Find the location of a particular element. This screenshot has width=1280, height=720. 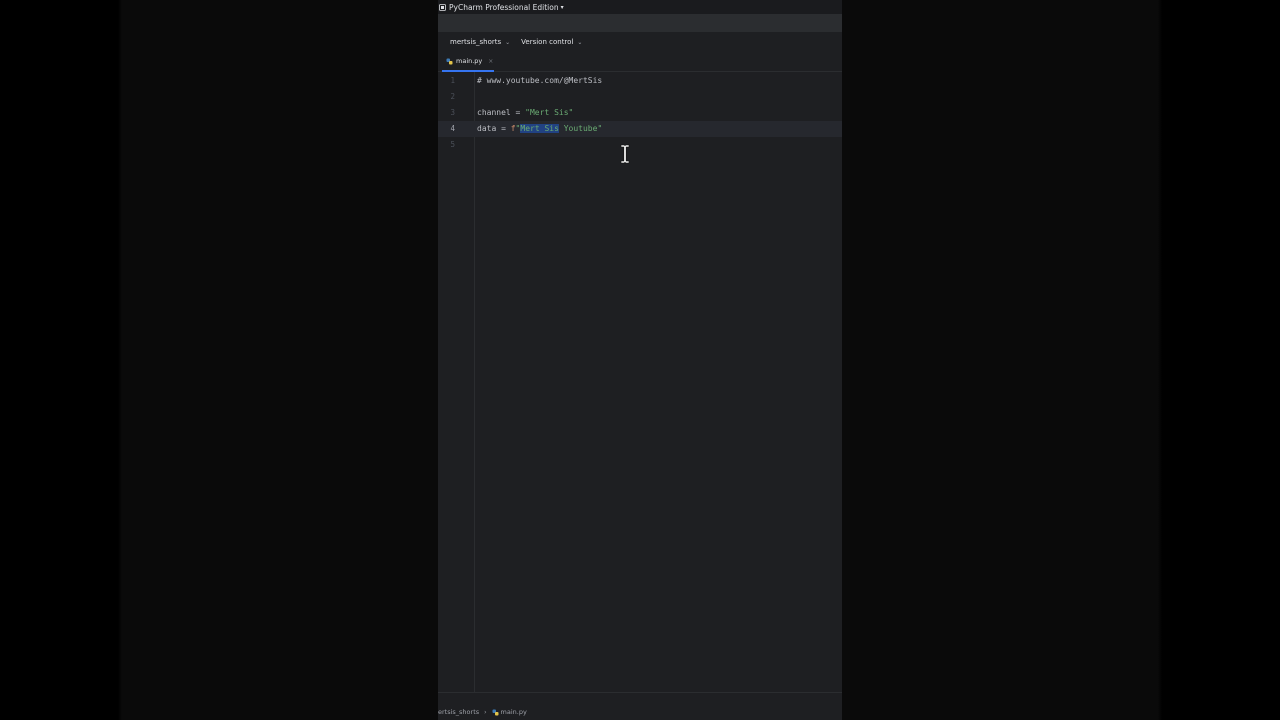

title-bar-extension is located at coordinates (640, 23).